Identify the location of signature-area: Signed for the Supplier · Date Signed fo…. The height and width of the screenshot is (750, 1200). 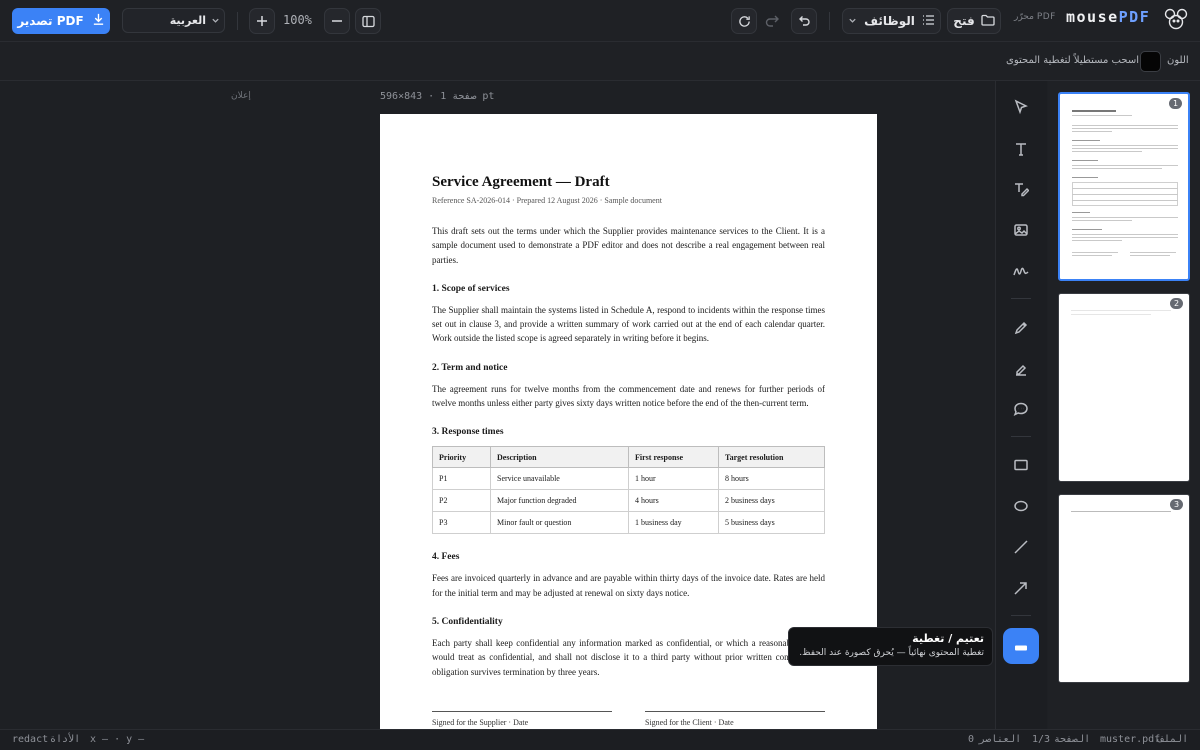
(628, 721).